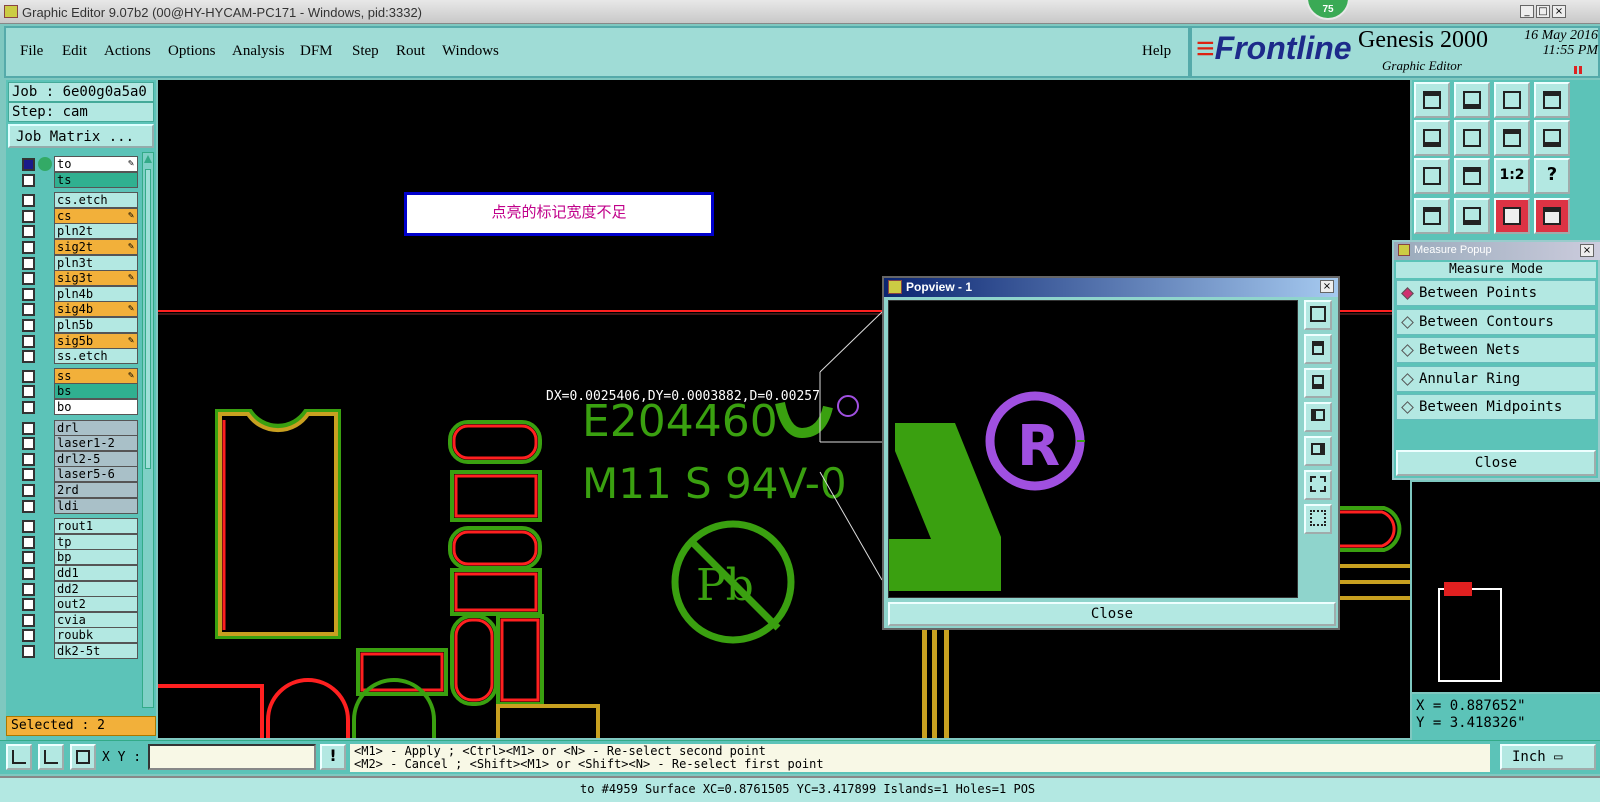 The height and width of the screenshot is (802, 1600). What do you see at coordinates (1496, 407) in the screenshot?
I see `measure-option: Between Midpoints` at bounding box center [1496, 407].